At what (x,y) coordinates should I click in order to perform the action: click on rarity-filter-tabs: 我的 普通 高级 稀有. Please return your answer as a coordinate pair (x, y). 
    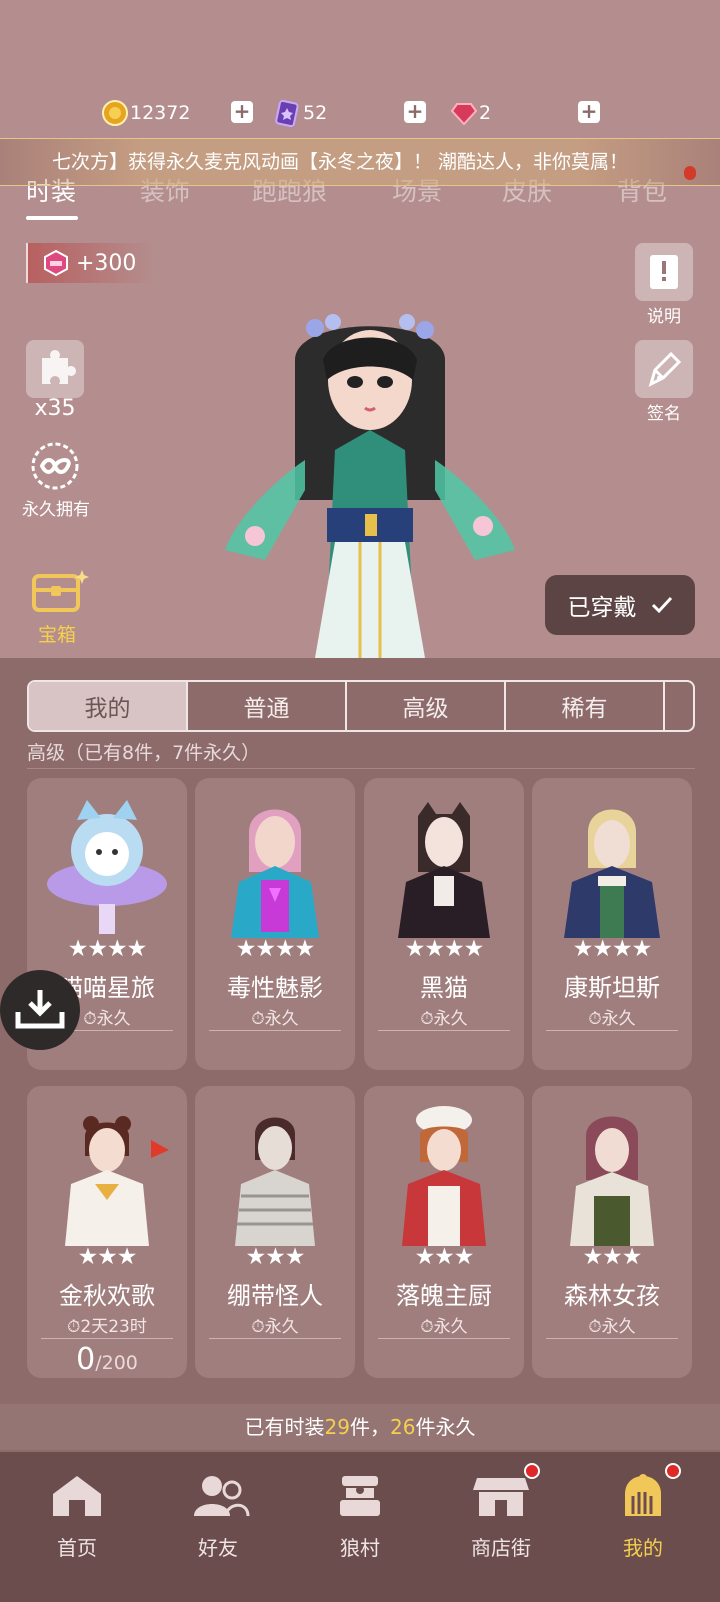
    Looking at the image, I should click on (361, 706).